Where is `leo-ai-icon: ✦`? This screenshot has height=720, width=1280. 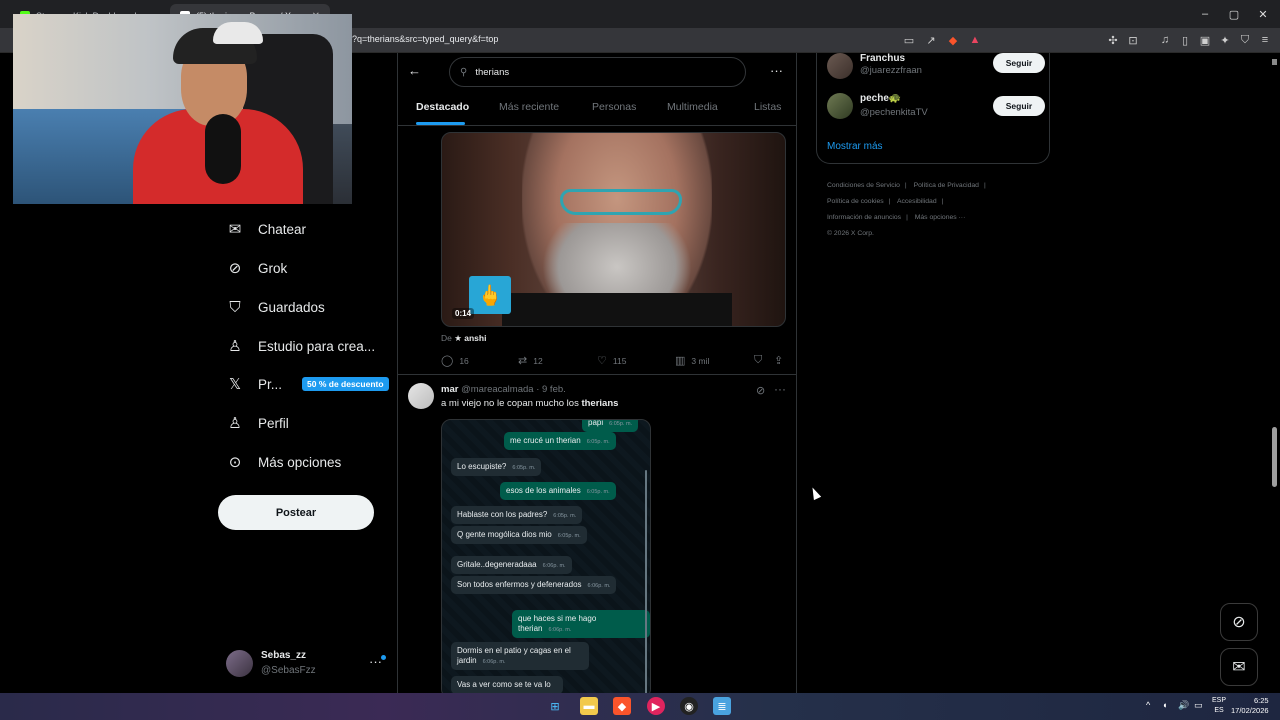
leo-ai-icon: ✦ is located at coordinates (1225, 40).